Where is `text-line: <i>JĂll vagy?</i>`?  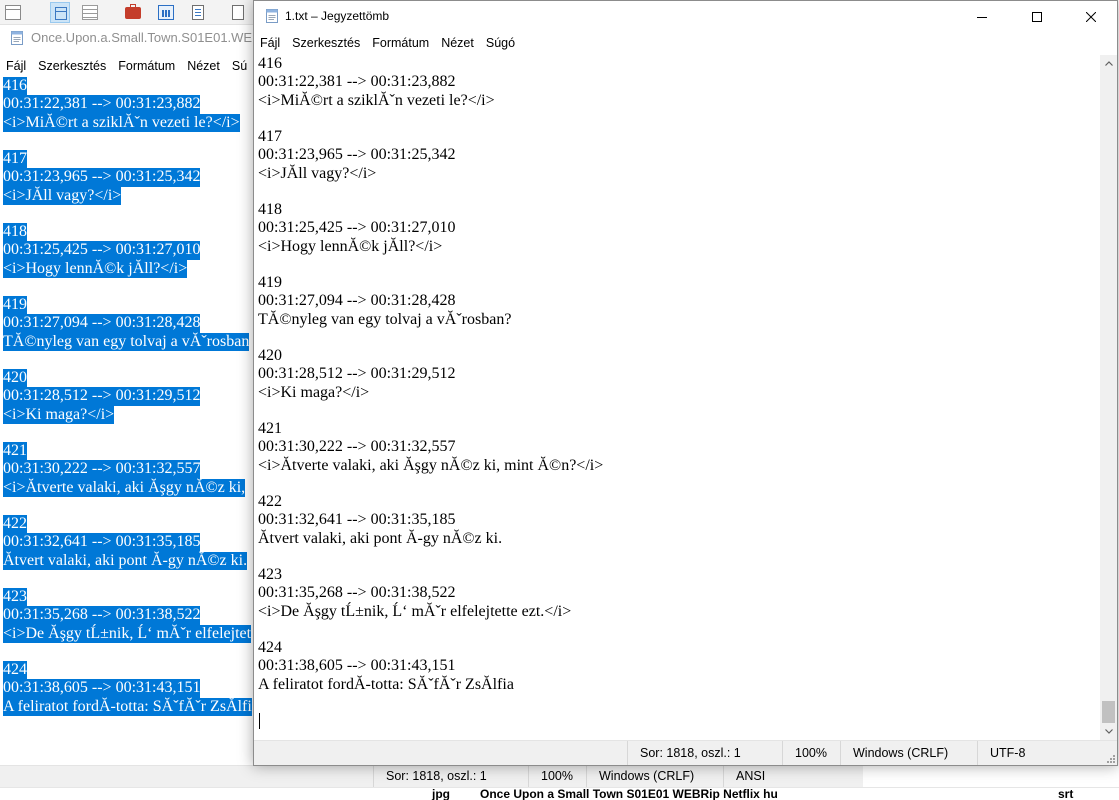
text-line: <i>JĂll vagy?</i> is located at coordinates (679, 174).